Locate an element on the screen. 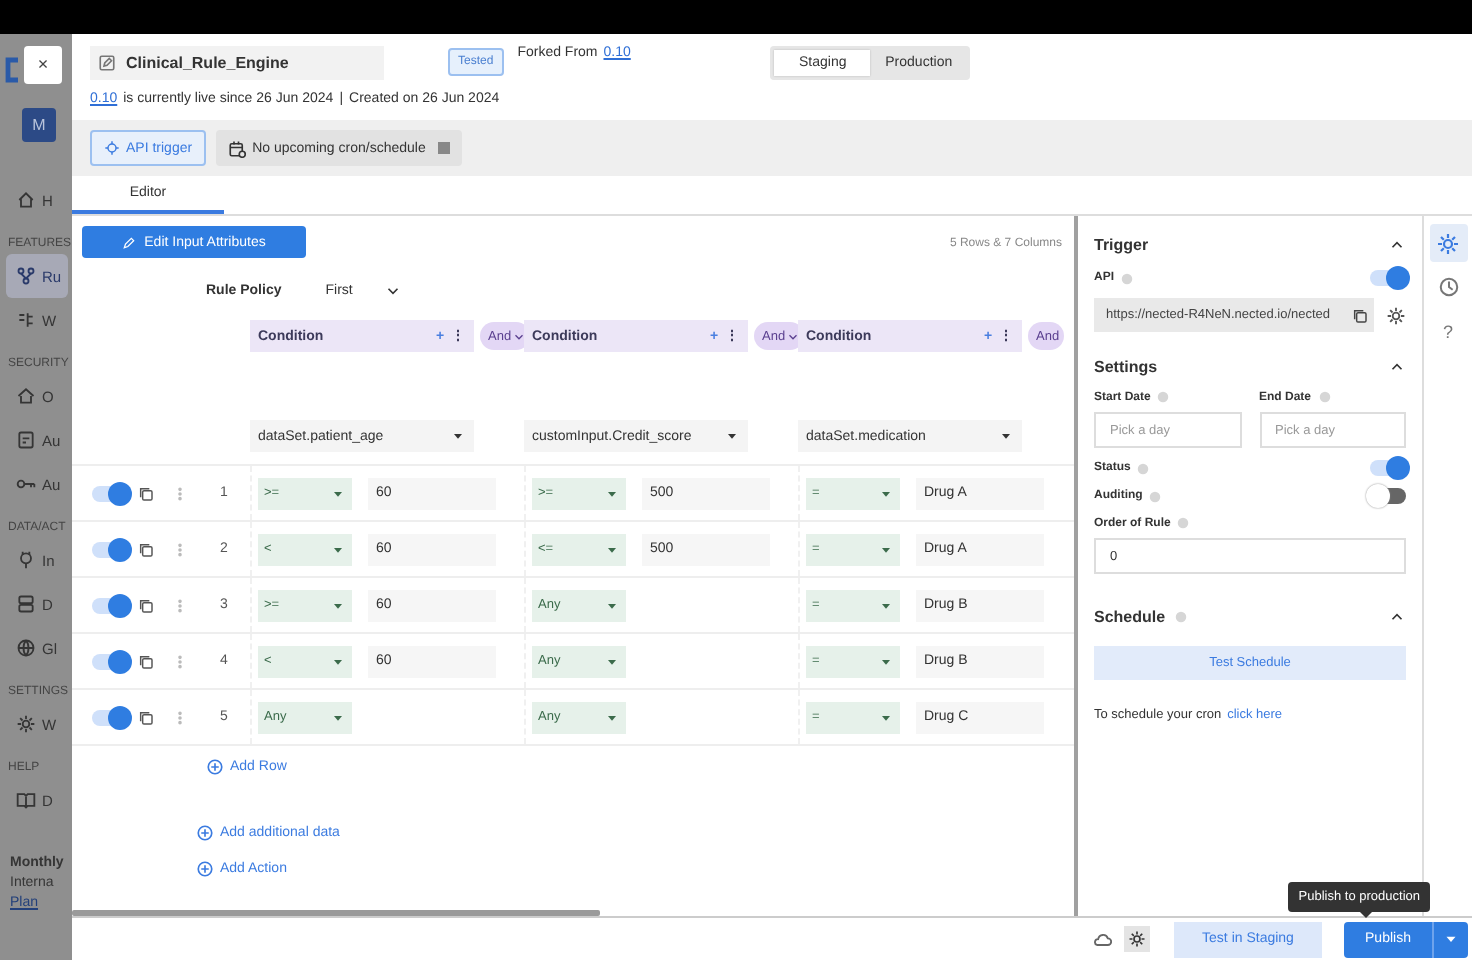  org-icon is located at coordinates (26, 396).